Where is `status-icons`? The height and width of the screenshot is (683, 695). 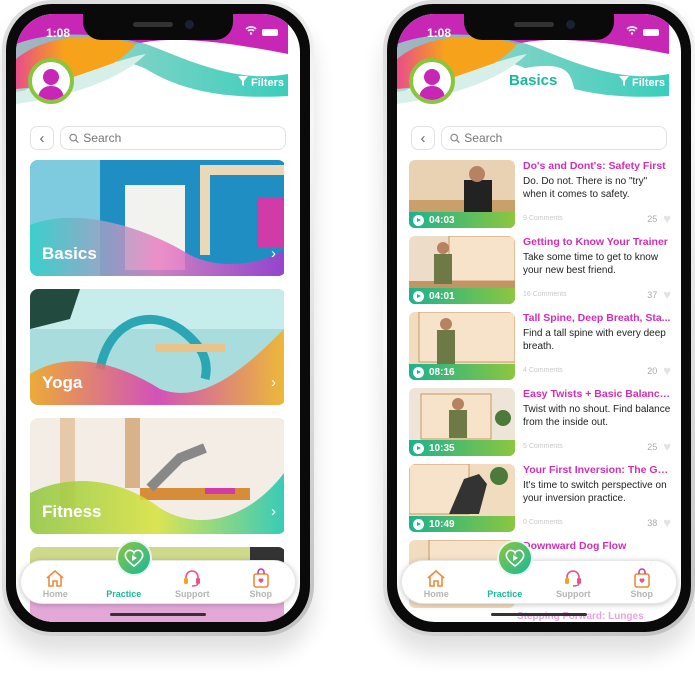
status-icons is located at coordinates (642, 32).